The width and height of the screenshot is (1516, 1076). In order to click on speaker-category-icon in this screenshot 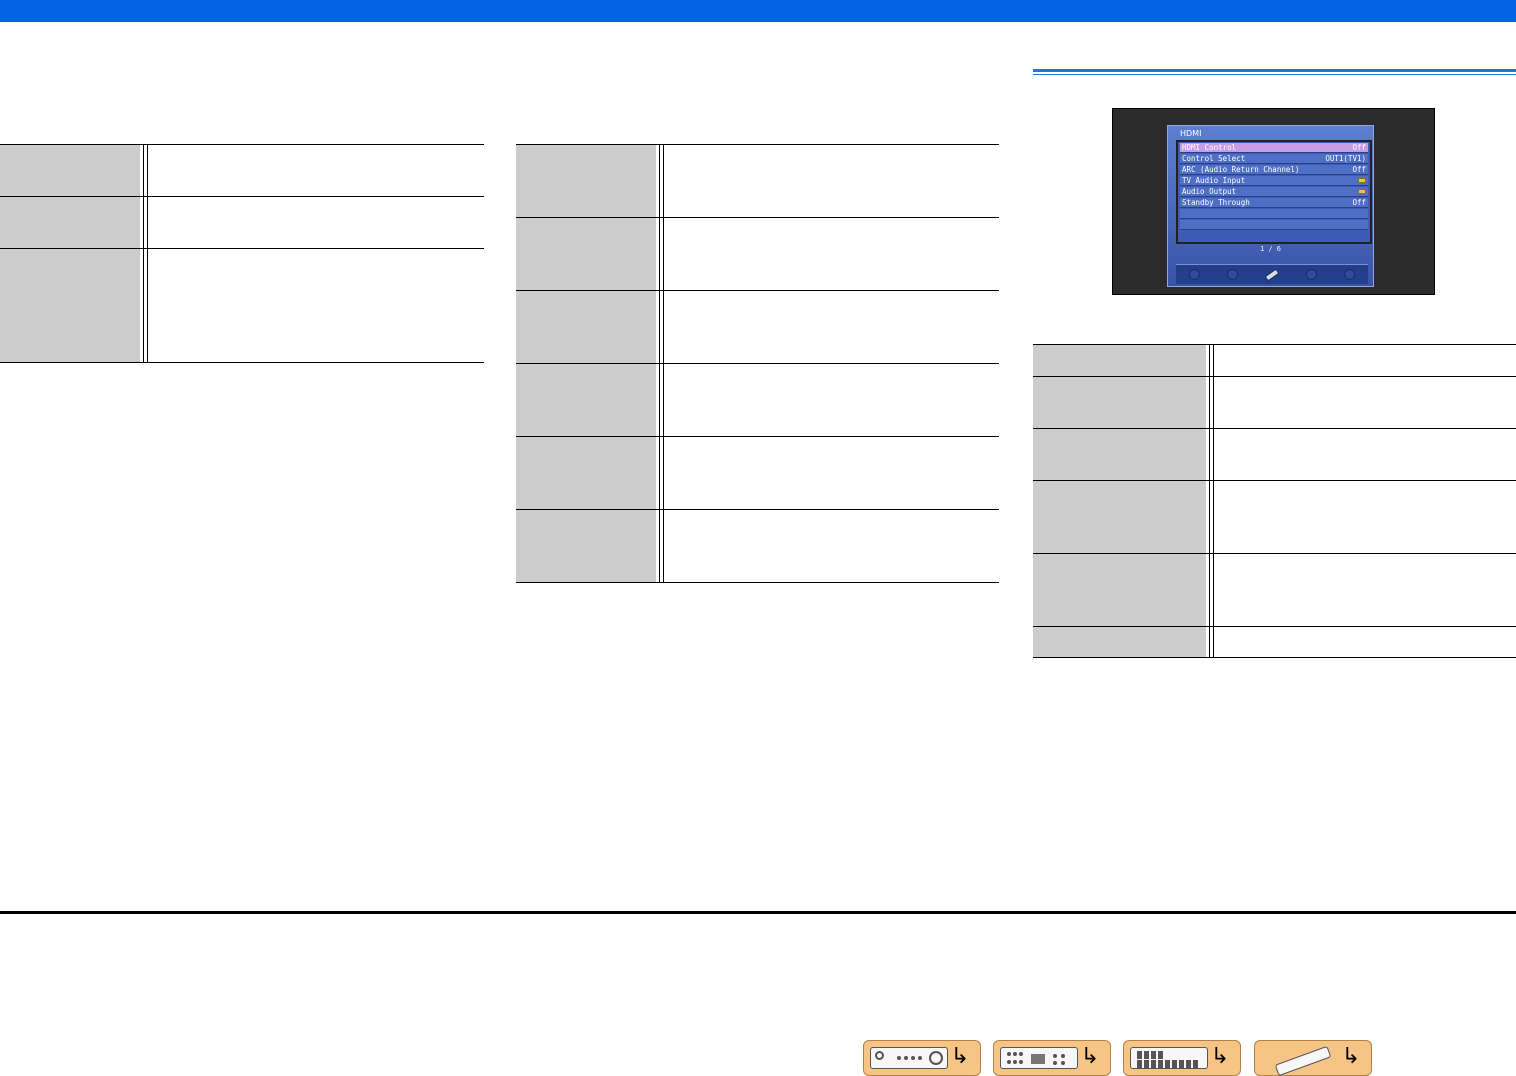, I will do `click(1195, 274)`.